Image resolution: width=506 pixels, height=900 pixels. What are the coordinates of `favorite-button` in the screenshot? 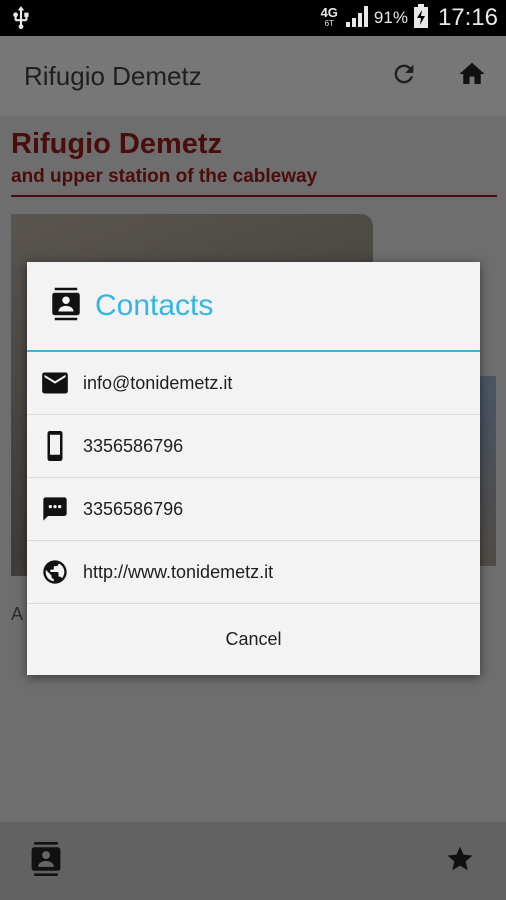 It's located at (460, 861).